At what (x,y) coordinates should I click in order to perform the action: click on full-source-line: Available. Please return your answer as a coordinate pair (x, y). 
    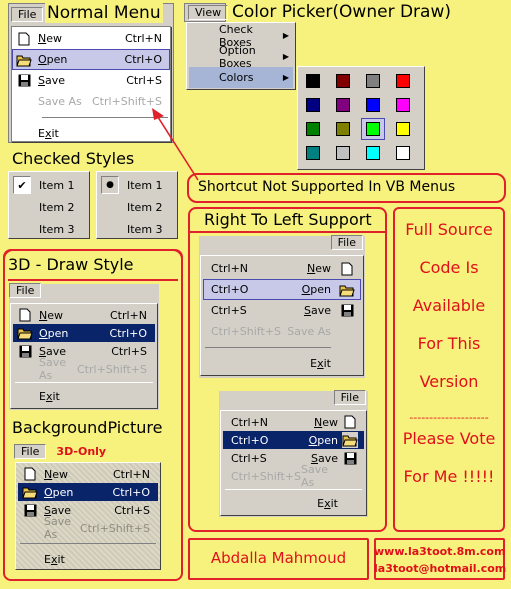
    Looking at the image, I should click on (449, 305).